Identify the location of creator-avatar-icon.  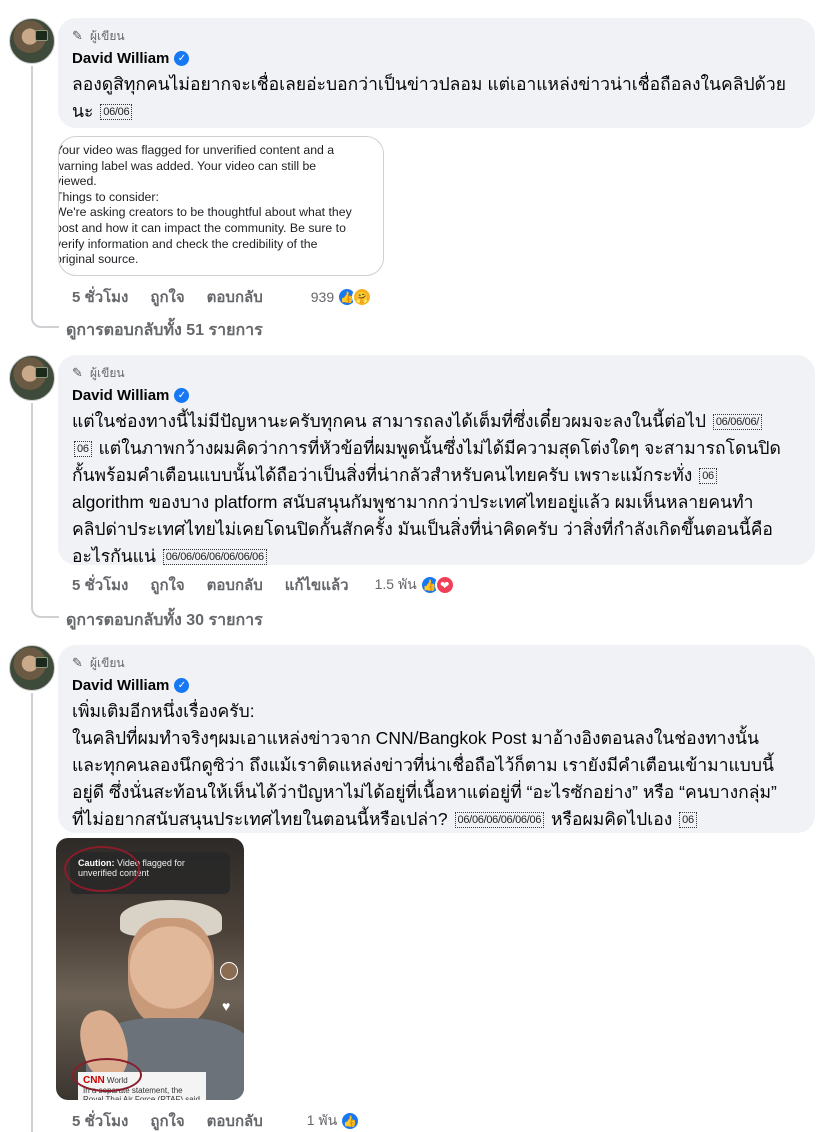
(229, 971).